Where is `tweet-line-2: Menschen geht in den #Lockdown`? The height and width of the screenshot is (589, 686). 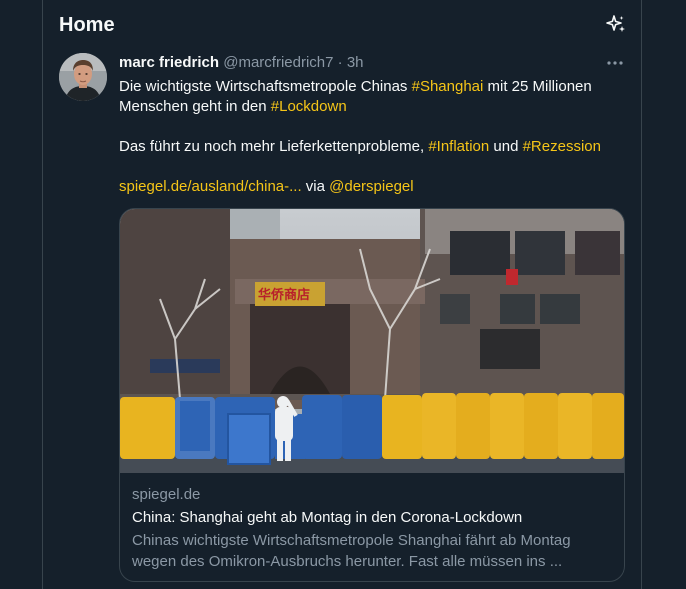
tweet-line-2: Menschen geht in den #Lockdown is located at coordinates (366, 107).